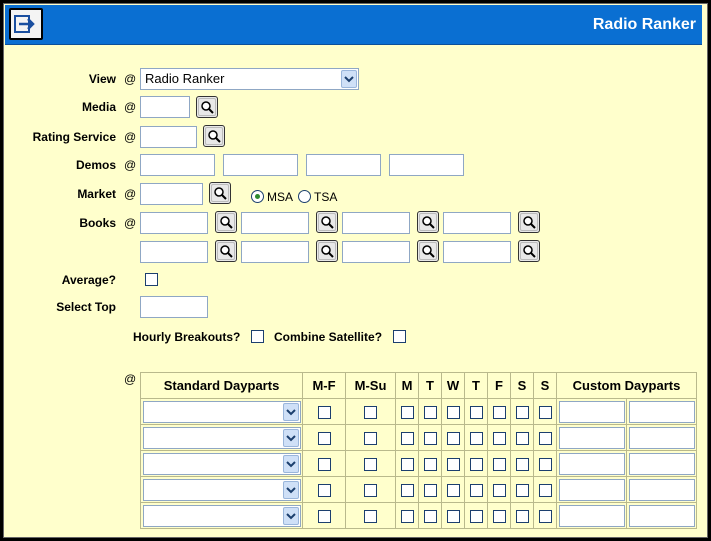  Describe the element at coordinates (130, 137) in the screenshot. I see `rating-service-at: @` at that location.